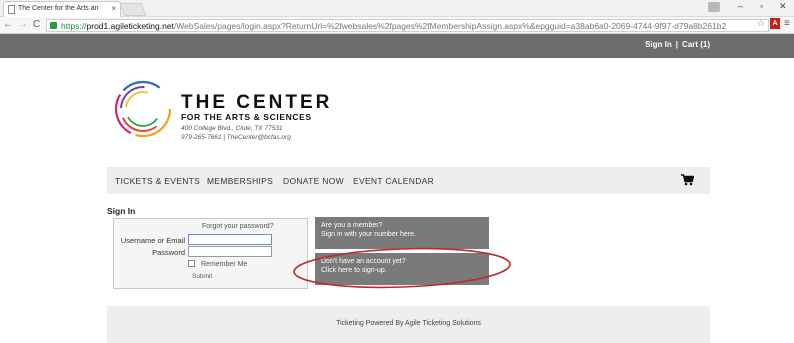 The image size is (794, 343). I want to click on username-input, so click(230, 239).